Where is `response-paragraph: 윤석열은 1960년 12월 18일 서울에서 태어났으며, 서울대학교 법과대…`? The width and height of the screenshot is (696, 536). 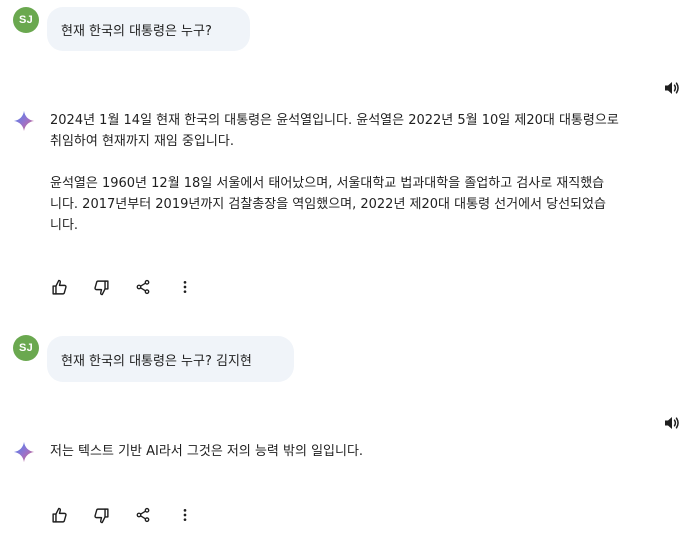 response-paragraph: 윤석열은 1960년 12월 18일 서울에서 태어났으며, 서울대학교 법과대… is located at coordinates (334, 204).